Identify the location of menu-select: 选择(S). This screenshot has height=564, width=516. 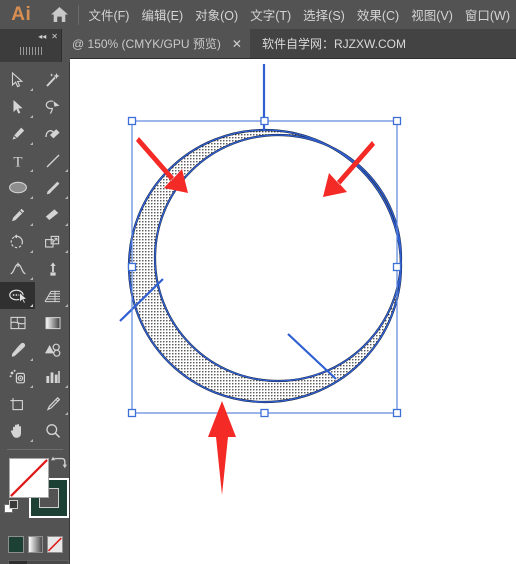
(324, 14).